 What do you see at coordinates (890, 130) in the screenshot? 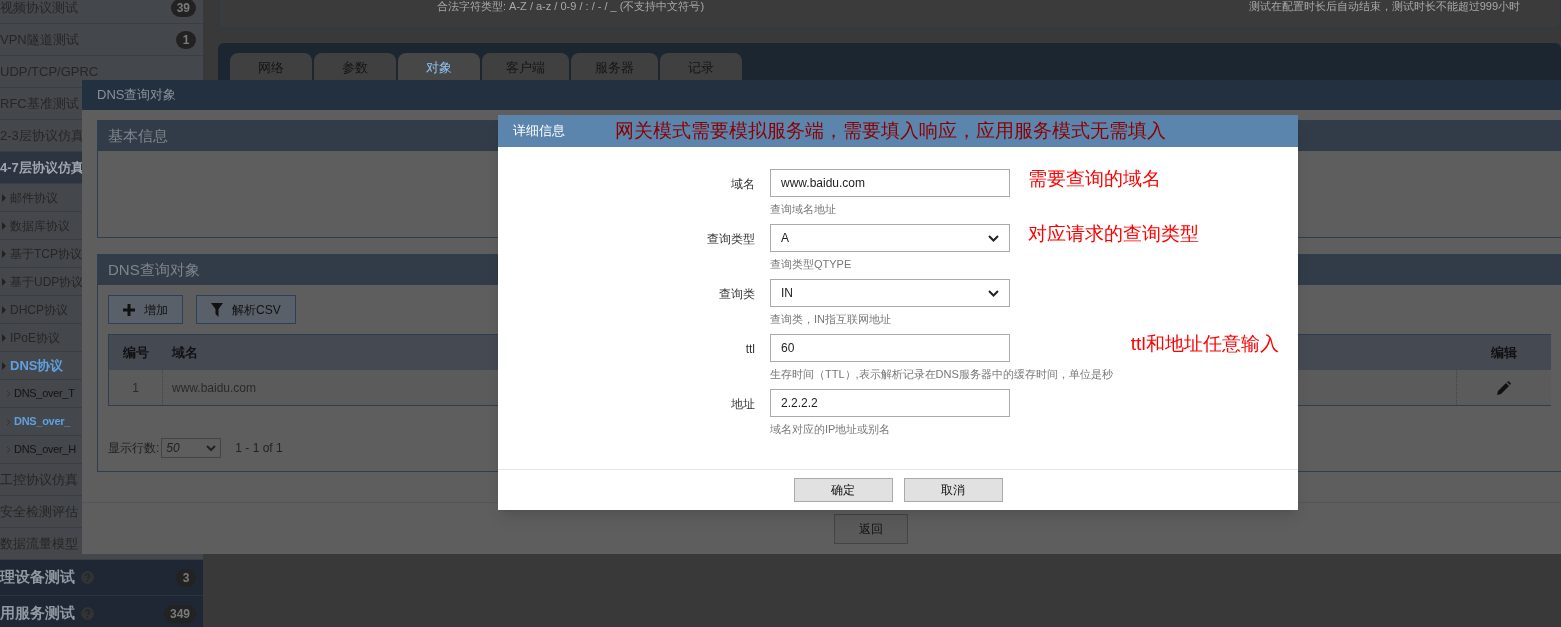
I see `annotation-text: 网关模式需要模拟服务端，需要填入响应，应用服务模式无需填入` at bounding box center [890, 130].